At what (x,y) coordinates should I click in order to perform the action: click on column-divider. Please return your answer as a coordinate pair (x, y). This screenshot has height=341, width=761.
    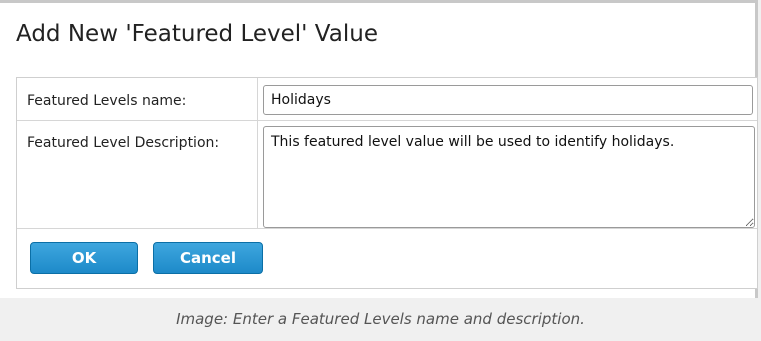
    Looking at the image, I should click on (257, 153).